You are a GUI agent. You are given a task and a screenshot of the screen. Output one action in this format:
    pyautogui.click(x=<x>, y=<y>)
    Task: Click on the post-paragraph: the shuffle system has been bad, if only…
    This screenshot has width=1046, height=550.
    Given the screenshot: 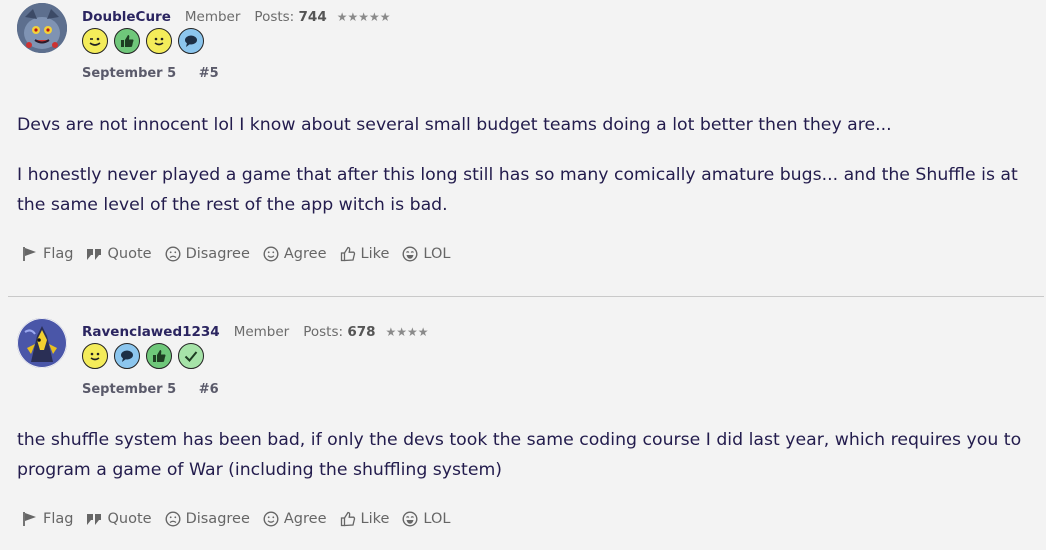 What is the action you would take?
    pyautogui.click(x=519, y=455)
    